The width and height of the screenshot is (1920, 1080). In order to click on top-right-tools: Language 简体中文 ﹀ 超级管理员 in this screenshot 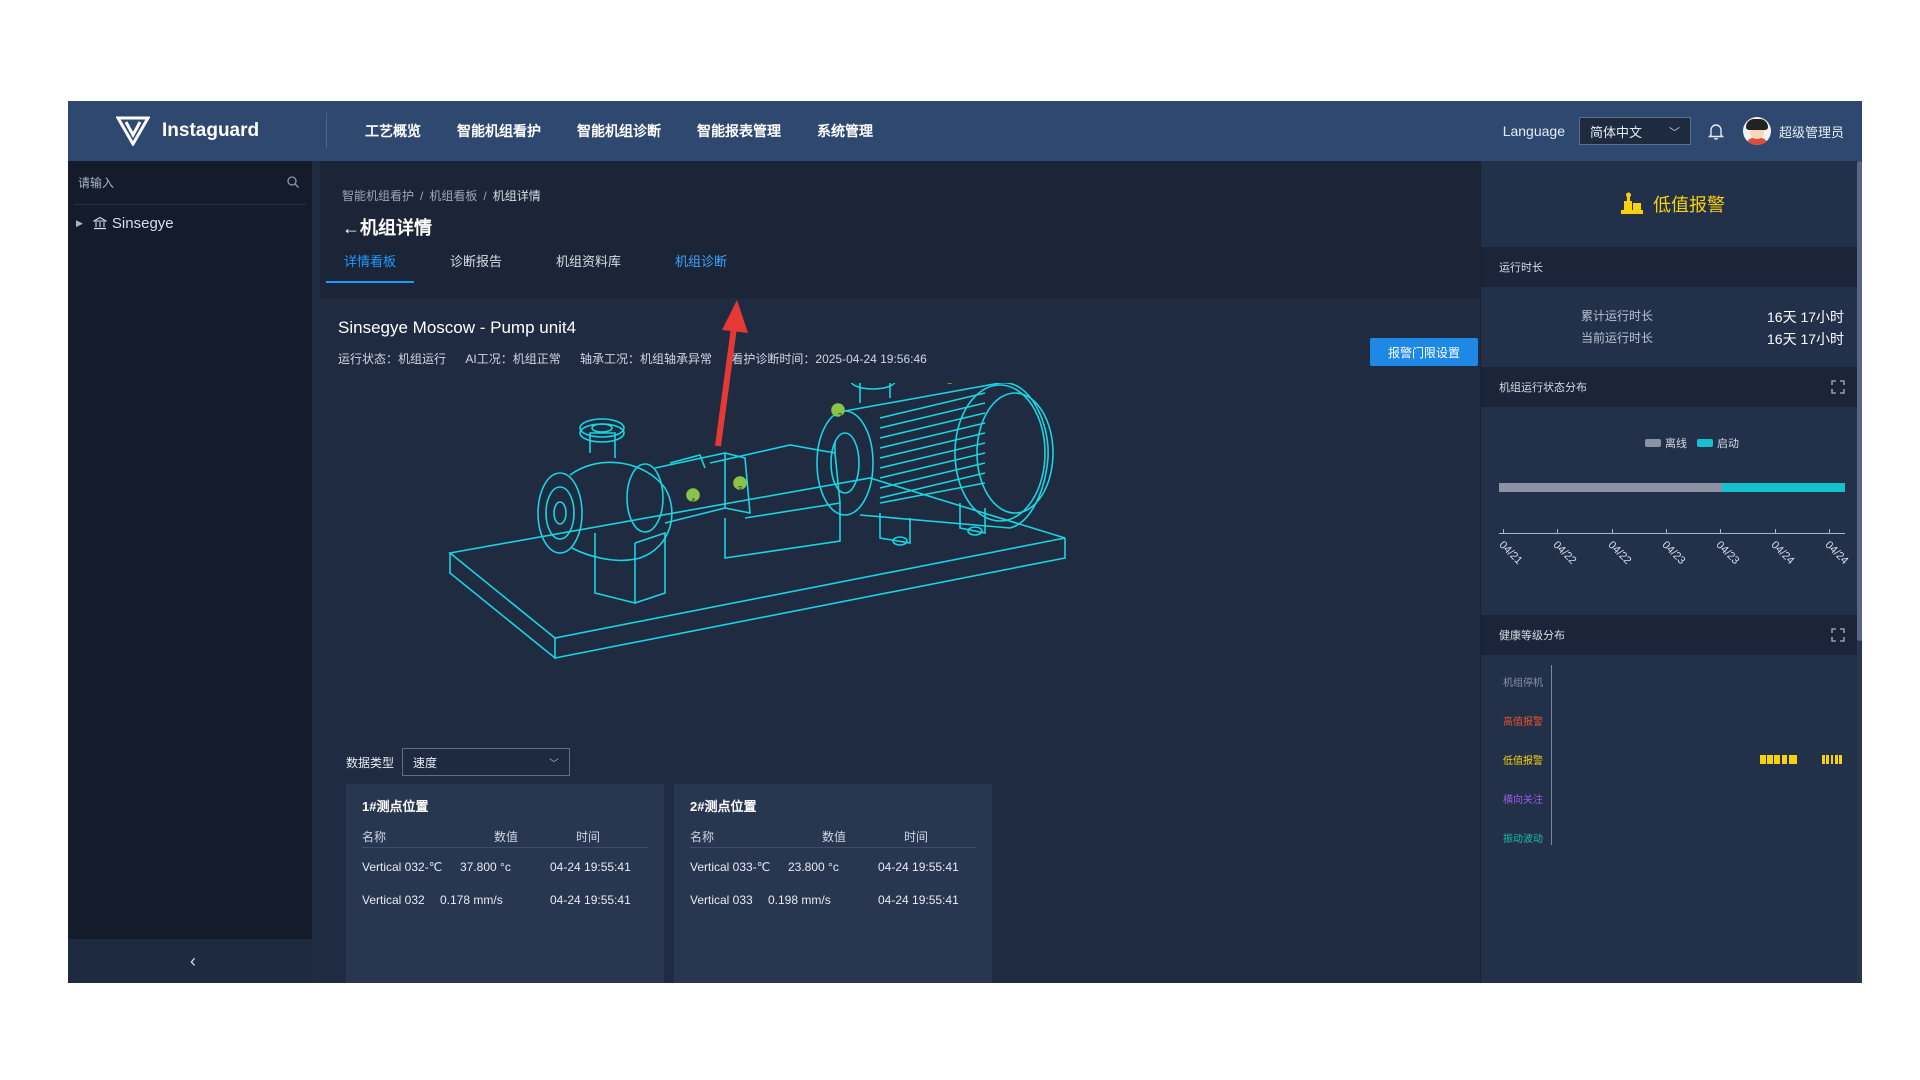, I will do `click(1682, 131)`.